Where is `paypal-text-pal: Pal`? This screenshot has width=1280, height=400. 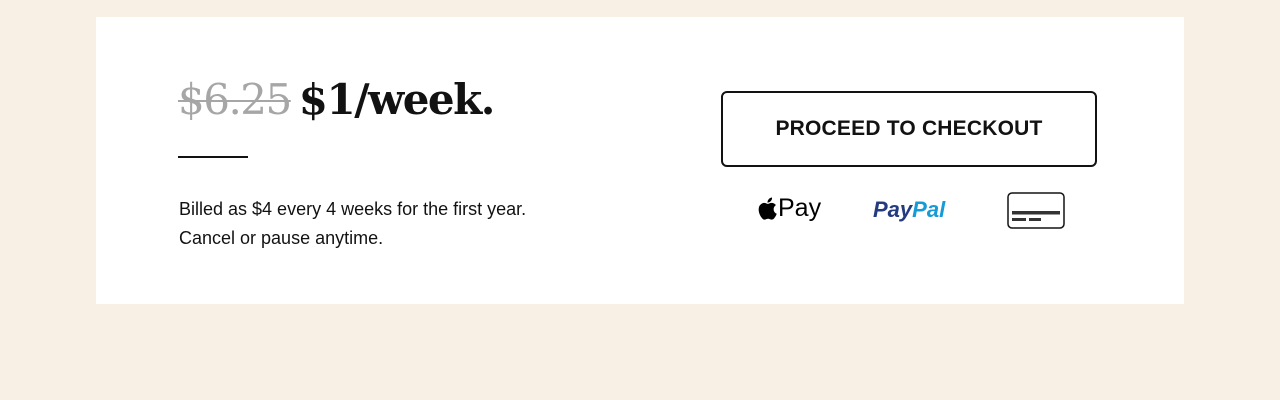 paypal-text-pal: Pal is located at coordinates (929, 209).